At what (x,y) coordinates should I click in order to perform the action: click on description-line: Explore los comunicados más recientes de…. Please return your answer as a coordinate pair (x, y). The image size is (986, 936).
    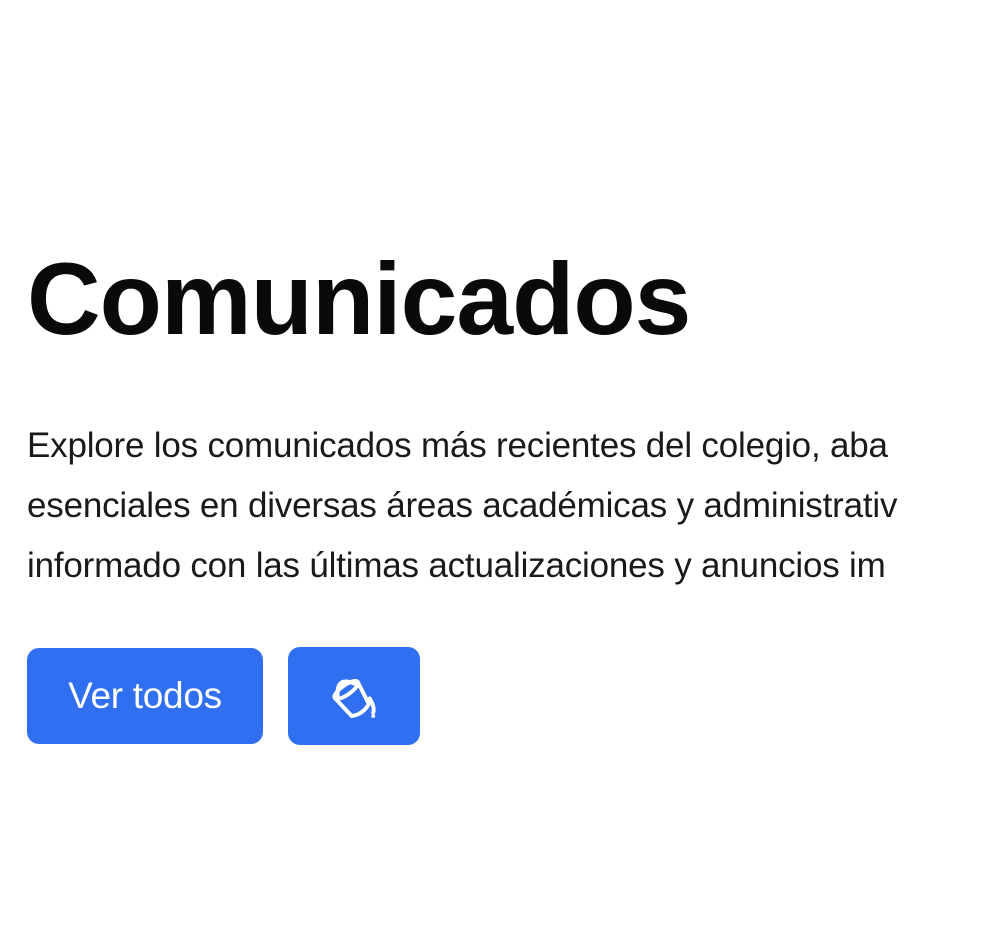
    Looking at the image, I should click on (457, 445).